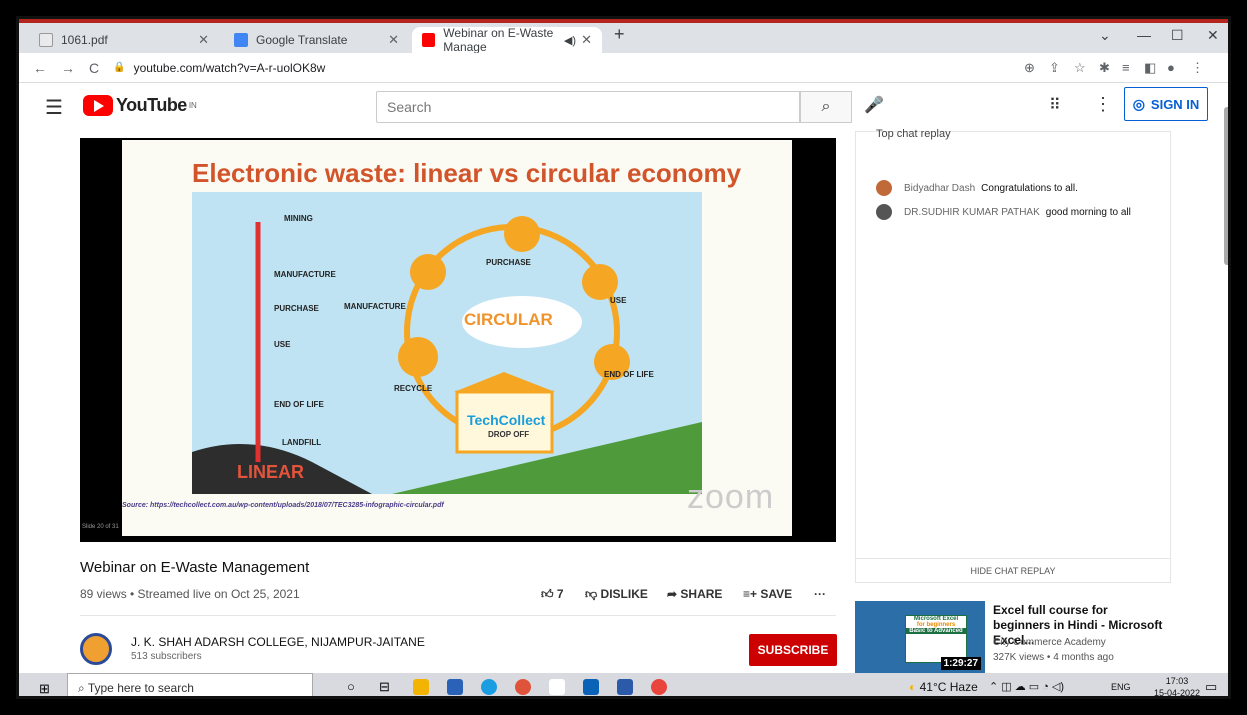 The width and height of the screenshot is (1247, 715). I want to click on chrome-icon, so click(659, 687).